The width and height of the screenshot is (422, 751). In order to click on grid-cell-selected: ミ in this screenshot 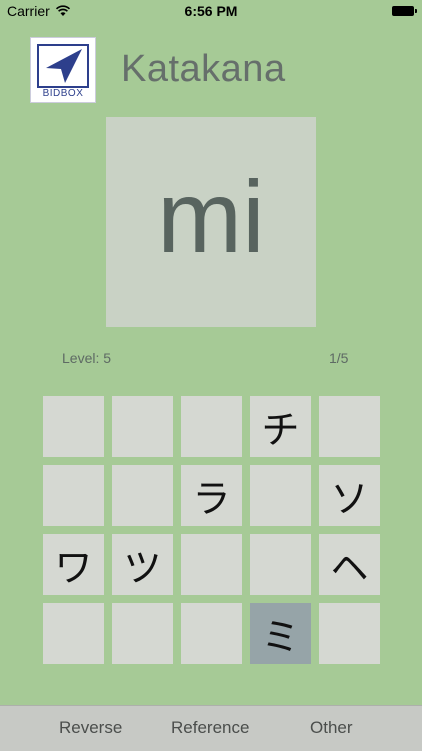, I will do `click(280, 633)`.